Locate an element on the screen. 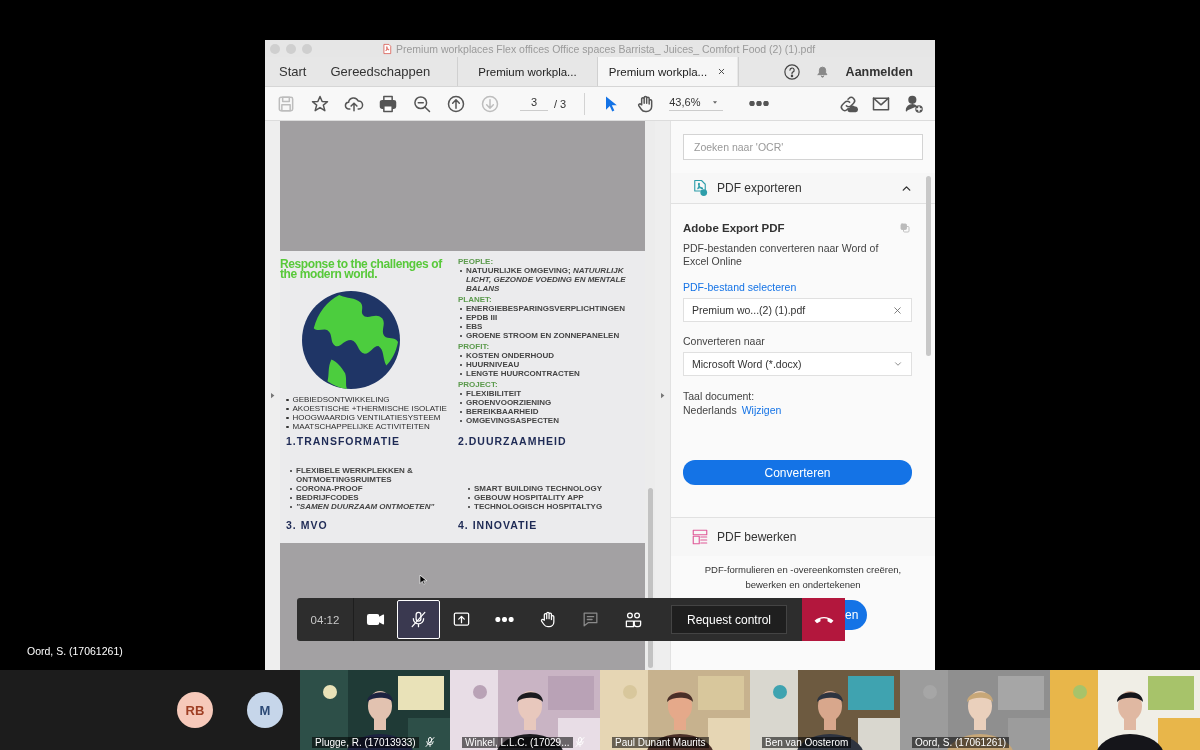 The width and height of the screenshot is (1200, 750). chat-icon is located at coordinates (590, 619).